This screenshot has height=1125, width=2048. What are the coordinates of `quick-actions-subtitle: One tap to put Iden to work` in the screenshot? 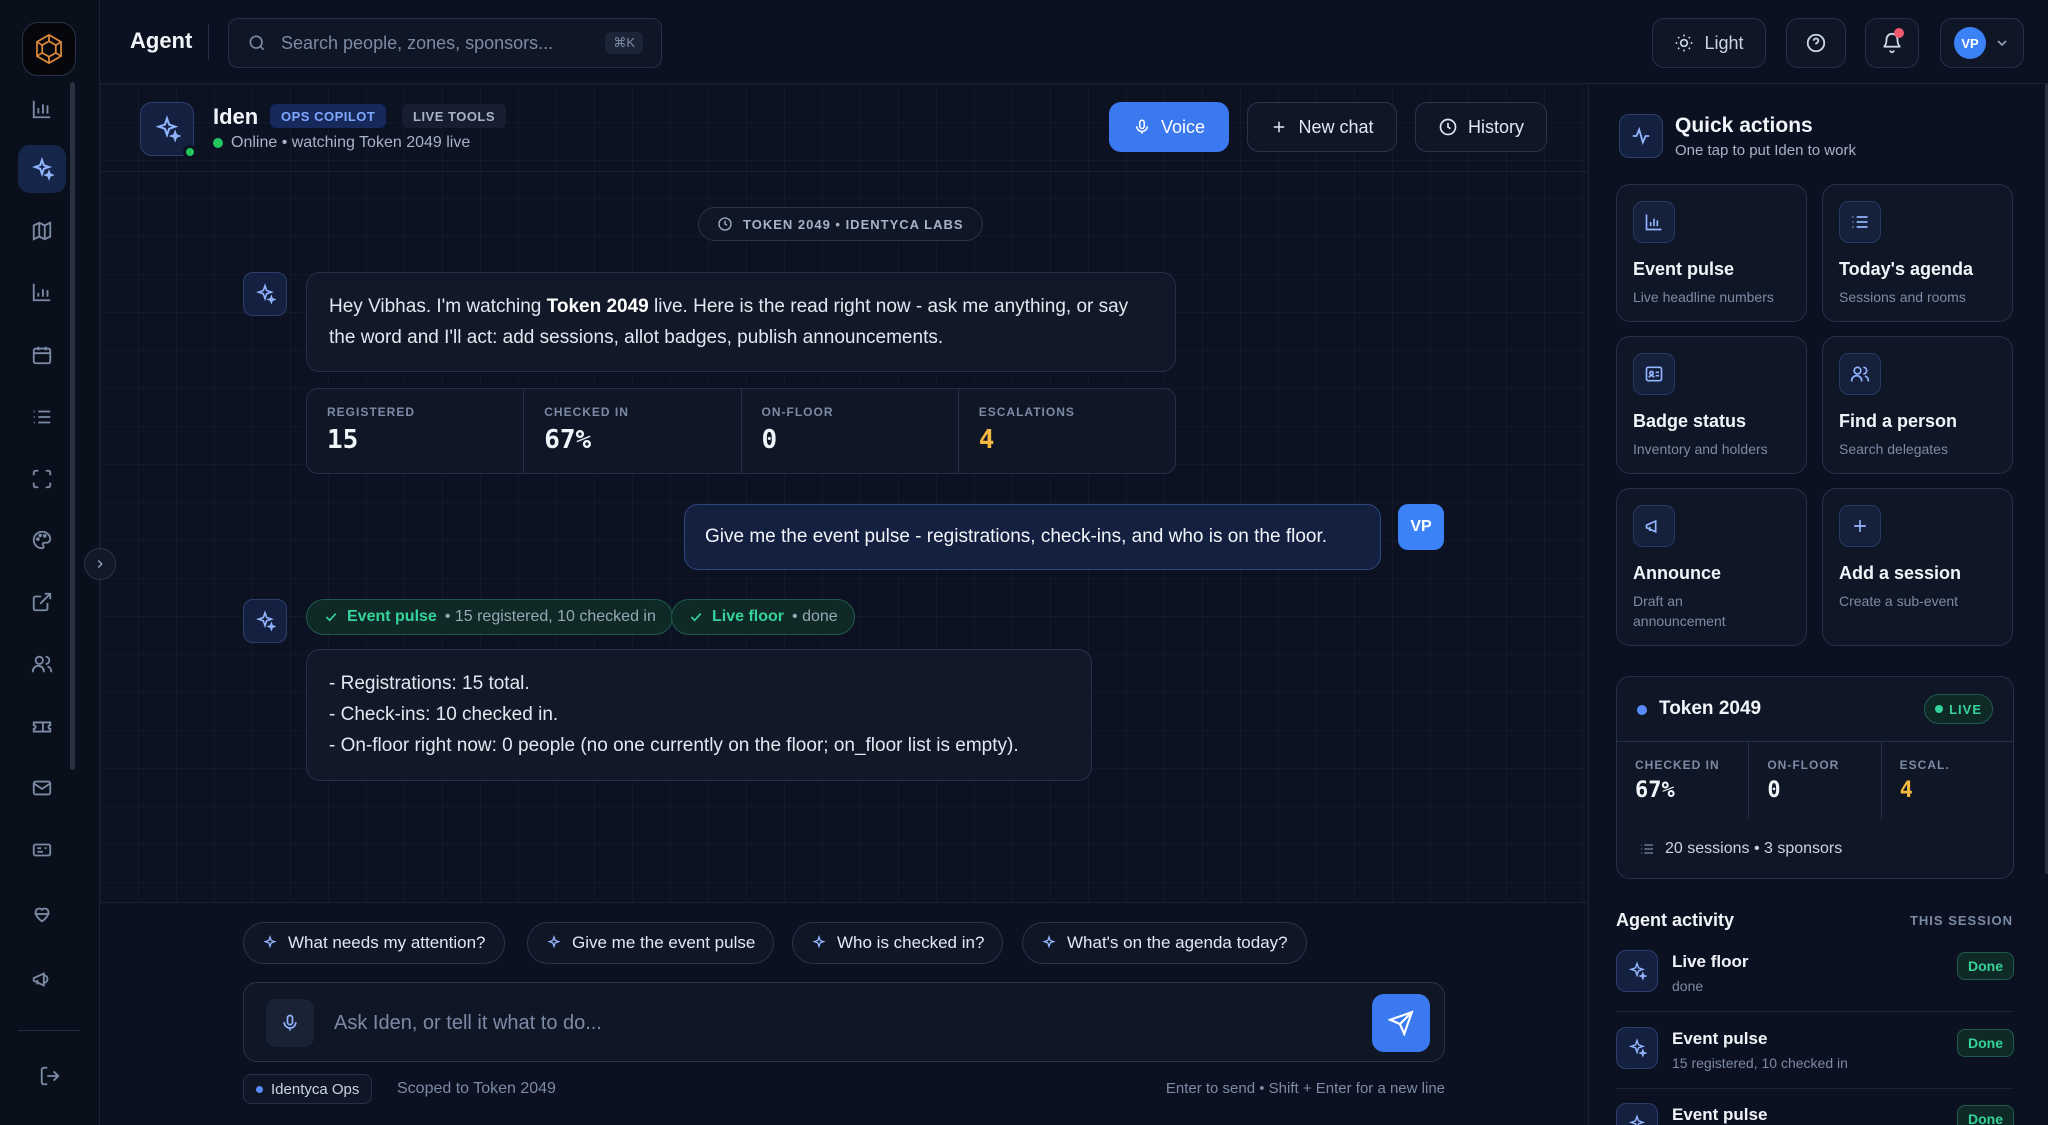 It's located at (1765, 150).